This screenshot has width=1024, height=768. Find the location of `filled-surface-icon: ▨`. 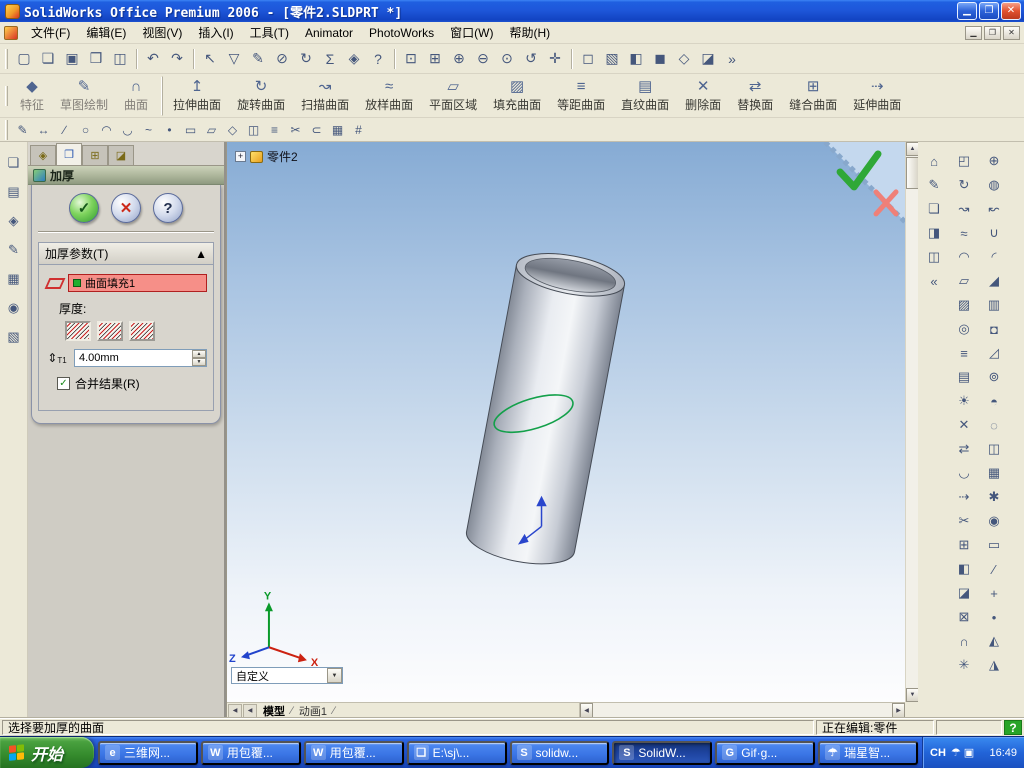

filled-surface-icon: ▨ is located at coordinates (964, 305).